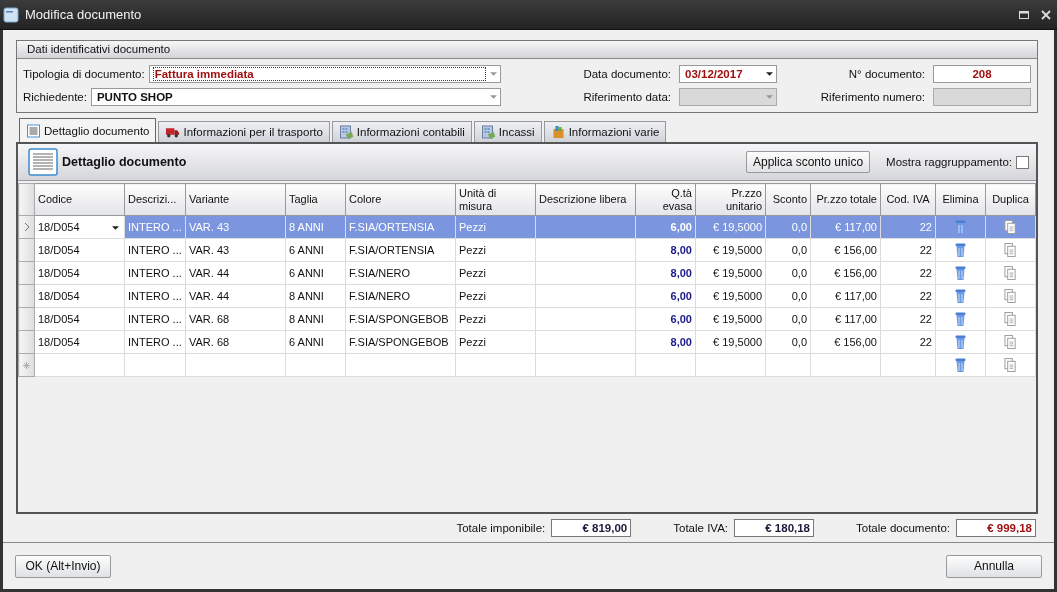 This screenshot has height=592, width=1057. What do you see at coordinates (392, 250) in the screenshot?
I see `table-cell: F.SIA/ORTENSIA` at bounding box center [392, 250].